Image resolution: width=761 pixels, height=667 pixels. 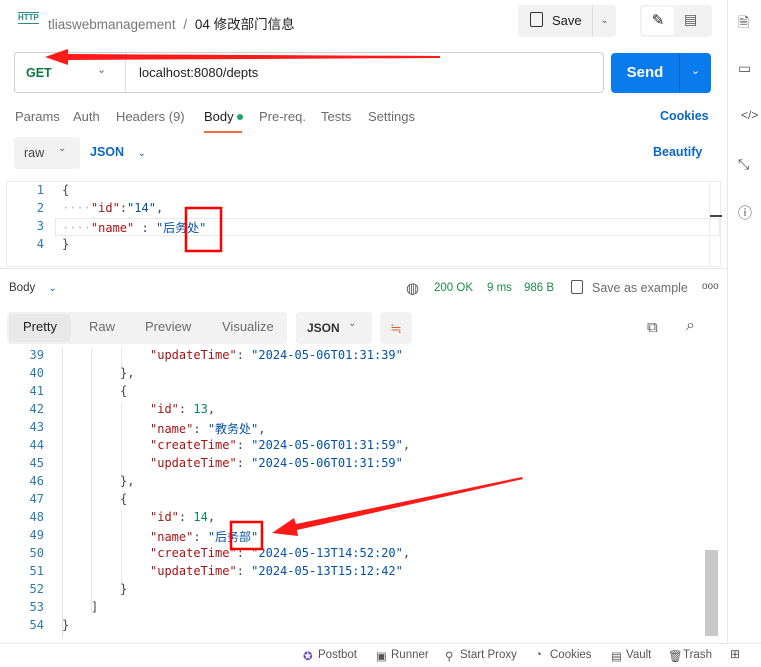 What do you see at coordinates (203, 229) in the screenshot?
I see `red-box-request` at bounding box center [203, 229].